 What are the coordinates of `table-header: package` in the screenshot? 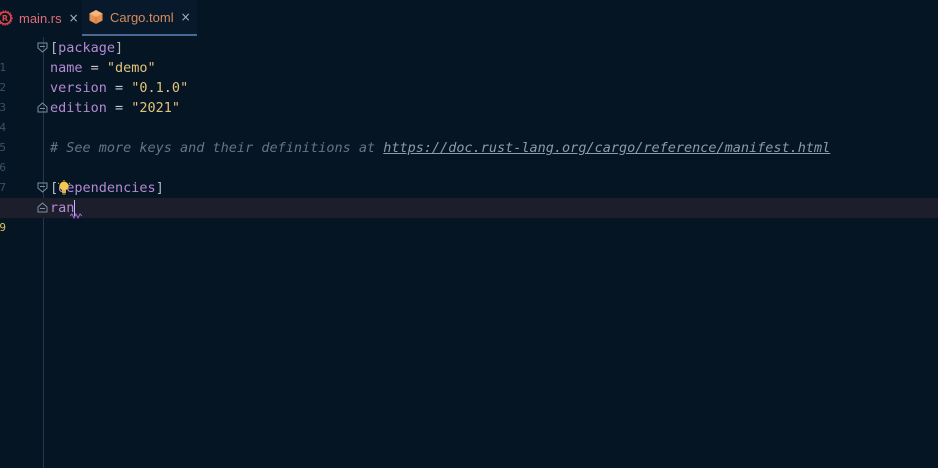 It's located at (87, 48).